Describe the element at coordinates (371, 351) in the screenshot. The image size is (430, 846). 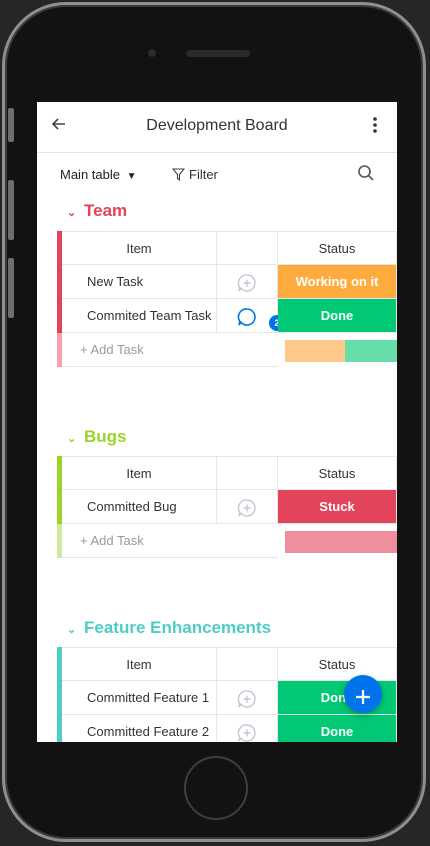
I see `status-summary-done` at that location.